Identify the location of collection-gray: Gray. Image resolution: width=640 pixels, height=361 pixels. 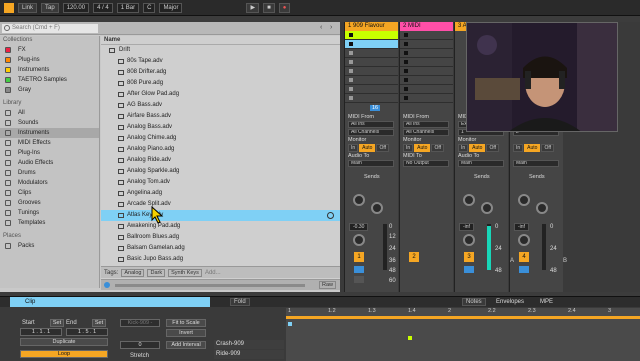
(49, 90).